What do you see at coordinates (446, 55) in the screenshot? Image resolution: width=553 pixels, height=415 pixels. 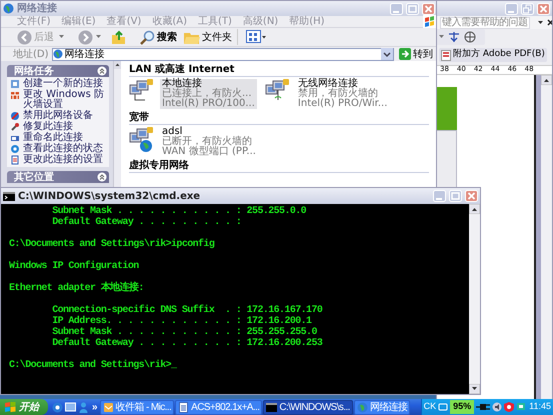 I see `pdf-icon` at bounding box center [446, 55].